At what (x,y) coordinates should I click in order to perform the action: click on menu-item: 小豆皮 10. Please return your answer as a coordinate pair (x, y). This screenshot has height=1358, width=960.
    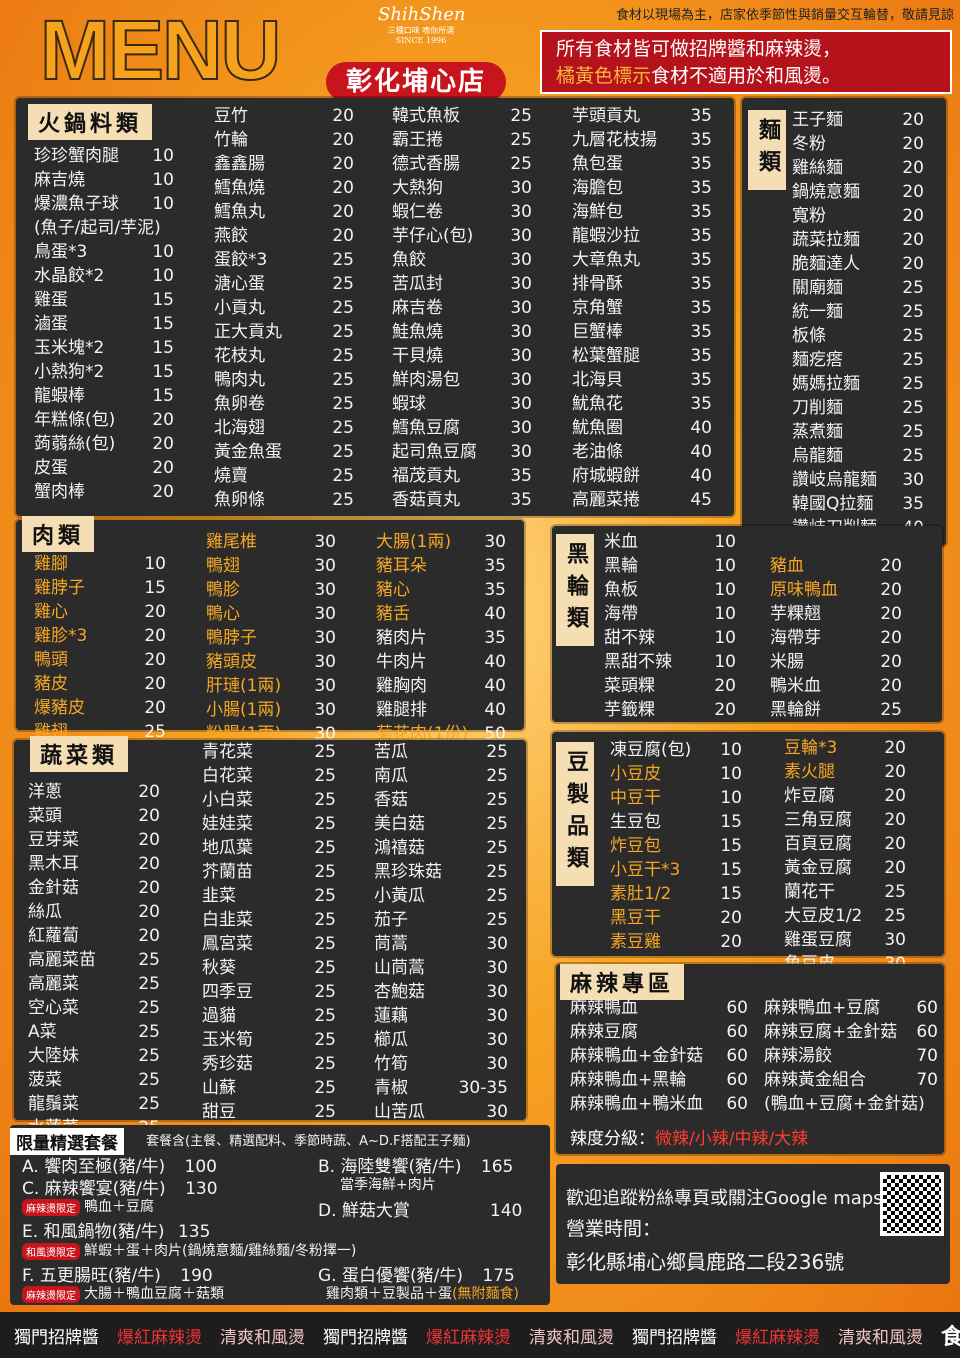
    Looking at the image, I should click on (676, 774).